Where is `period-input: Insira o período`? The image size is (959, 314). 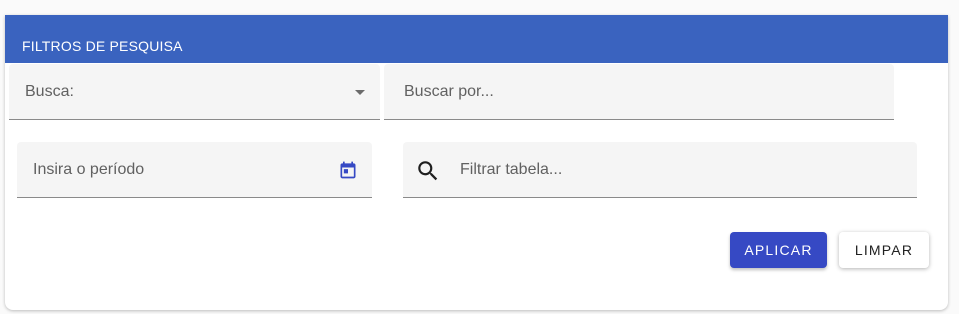 period-input: Insira o período is located at coordinates (194, 170).